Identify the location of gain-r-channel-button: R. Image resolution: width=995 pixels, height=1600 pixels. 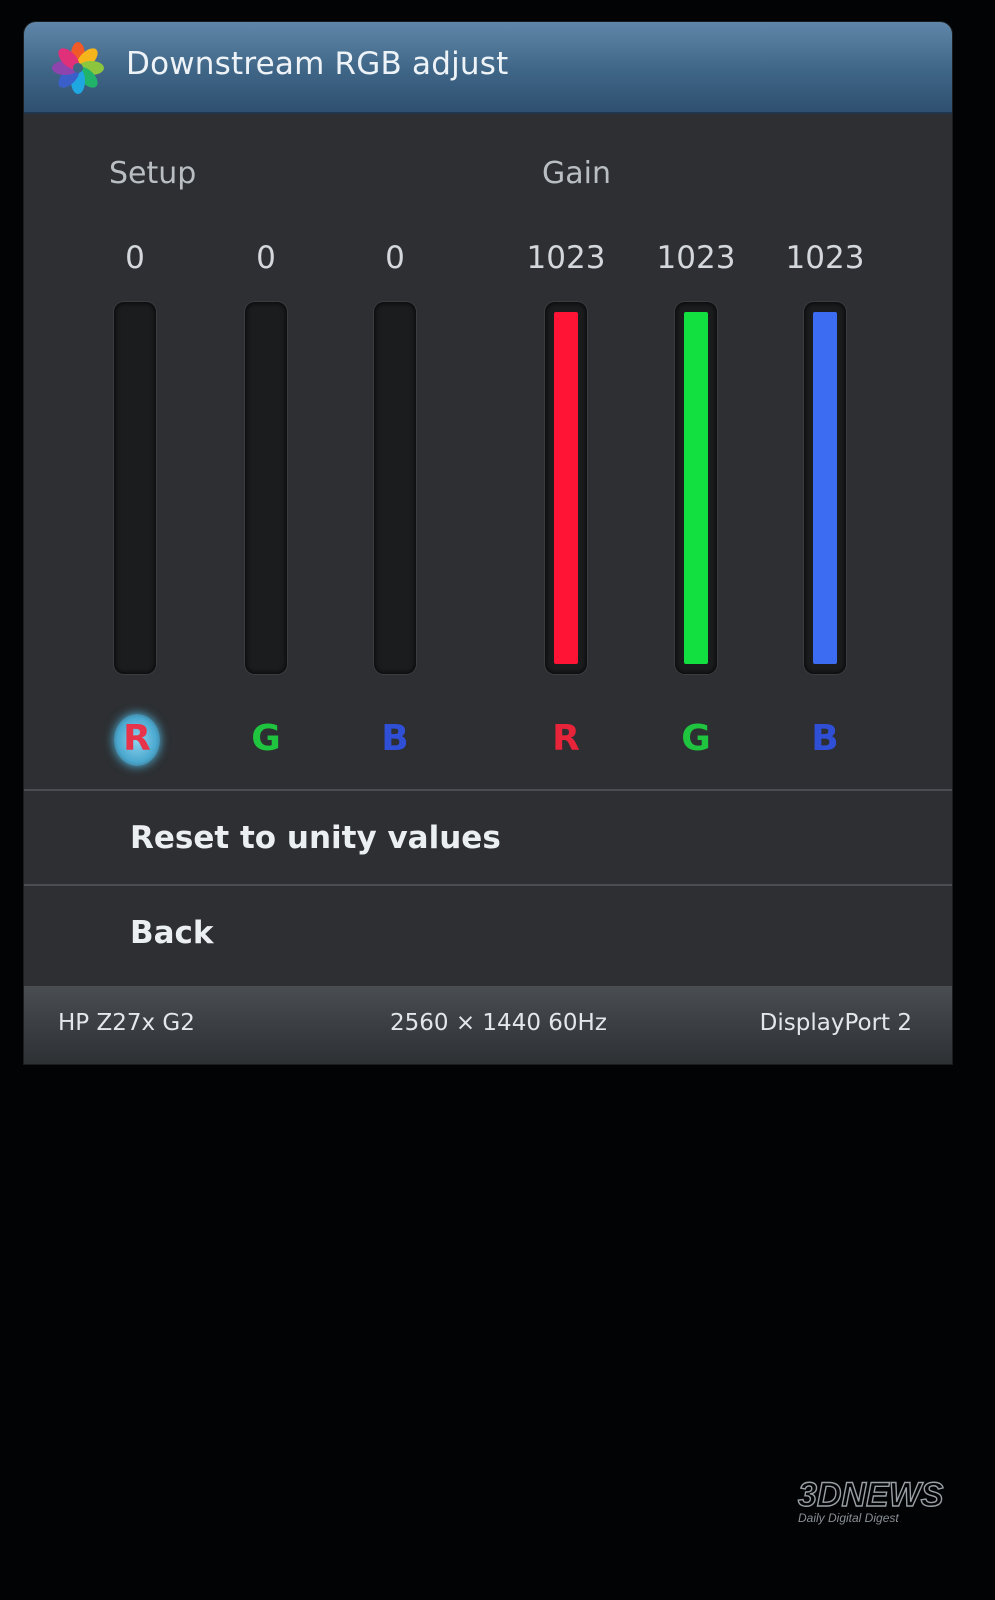
(566, 738).